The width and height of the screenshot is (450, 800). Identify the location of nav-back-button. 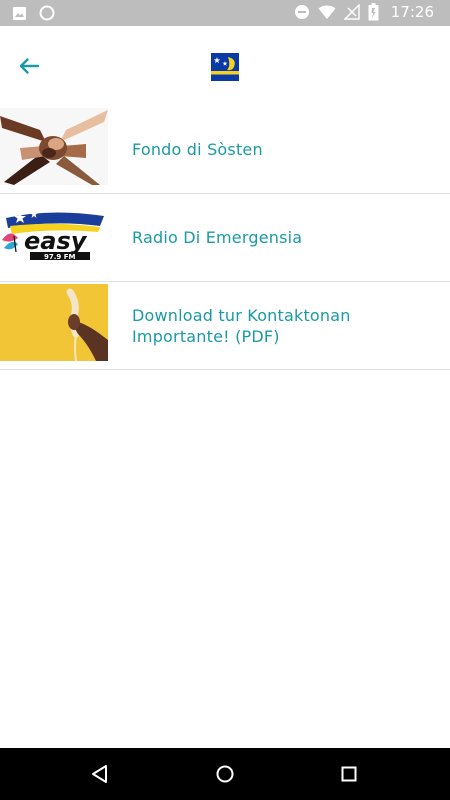
(100, 774).